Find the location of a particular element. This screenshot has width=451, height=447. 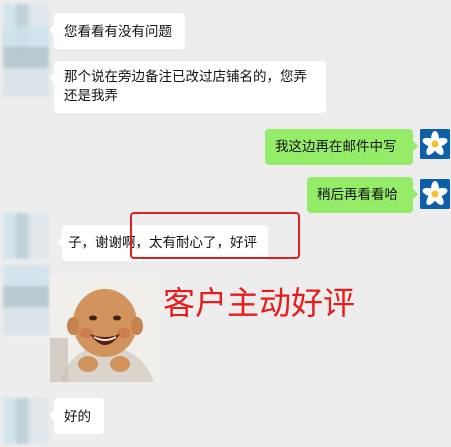

outgoing-message: 稍后再看看哈 is located at coordinates (362, 195).